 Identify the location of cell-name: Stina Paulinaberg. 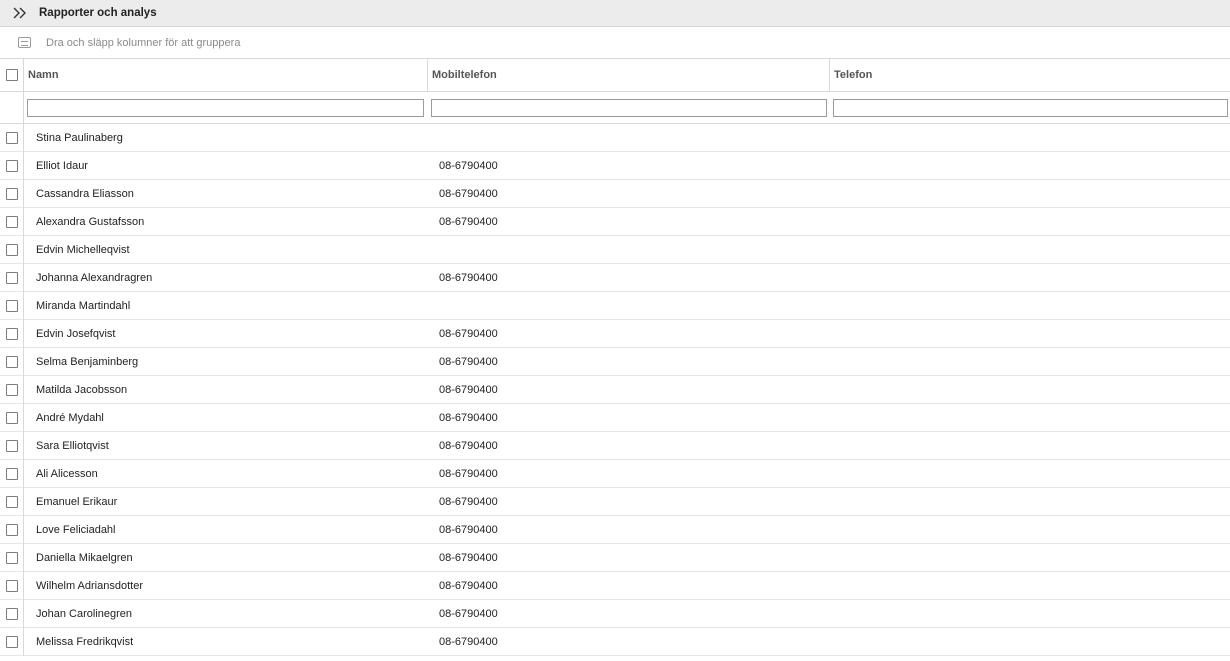
(79, 137).